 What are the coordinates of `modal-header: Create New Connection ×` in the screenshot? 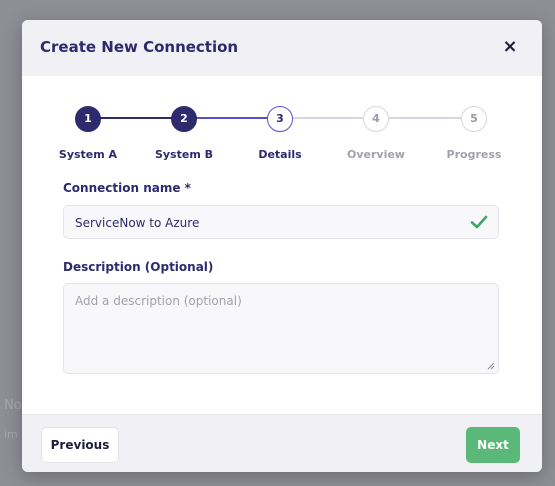 It's located at (282, 48).